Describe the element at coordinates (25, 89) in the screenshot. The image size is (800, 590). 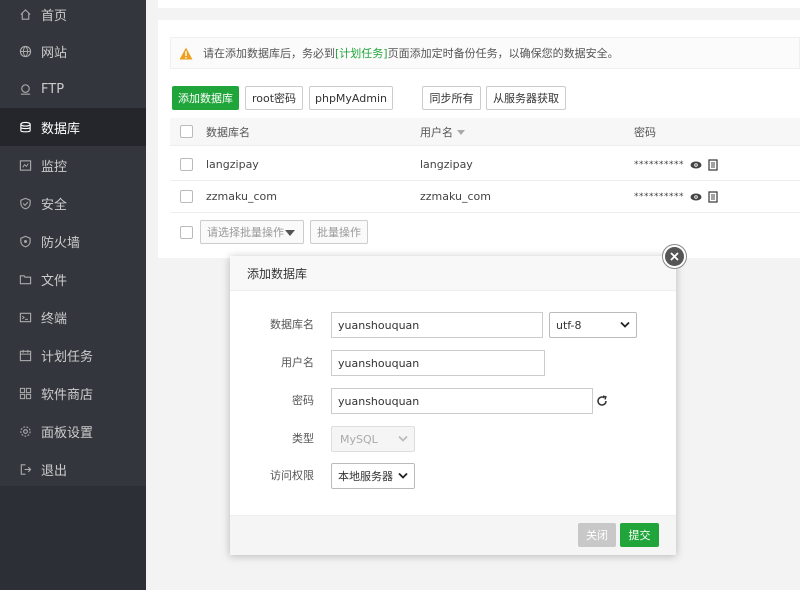
I see `ftp-icon` at that location.